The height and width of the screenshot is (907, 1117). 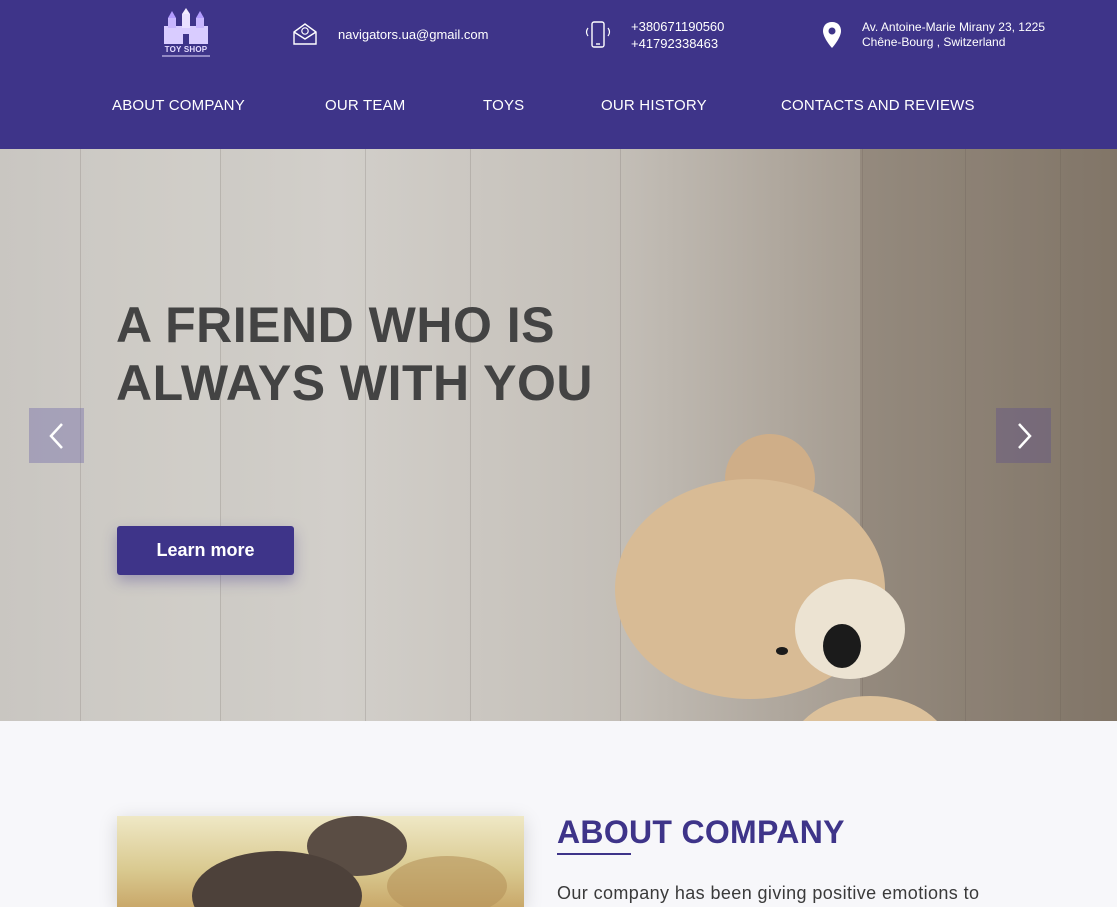 I want to click on phone-line-2: +41792338463, so click(x=675, y=43).